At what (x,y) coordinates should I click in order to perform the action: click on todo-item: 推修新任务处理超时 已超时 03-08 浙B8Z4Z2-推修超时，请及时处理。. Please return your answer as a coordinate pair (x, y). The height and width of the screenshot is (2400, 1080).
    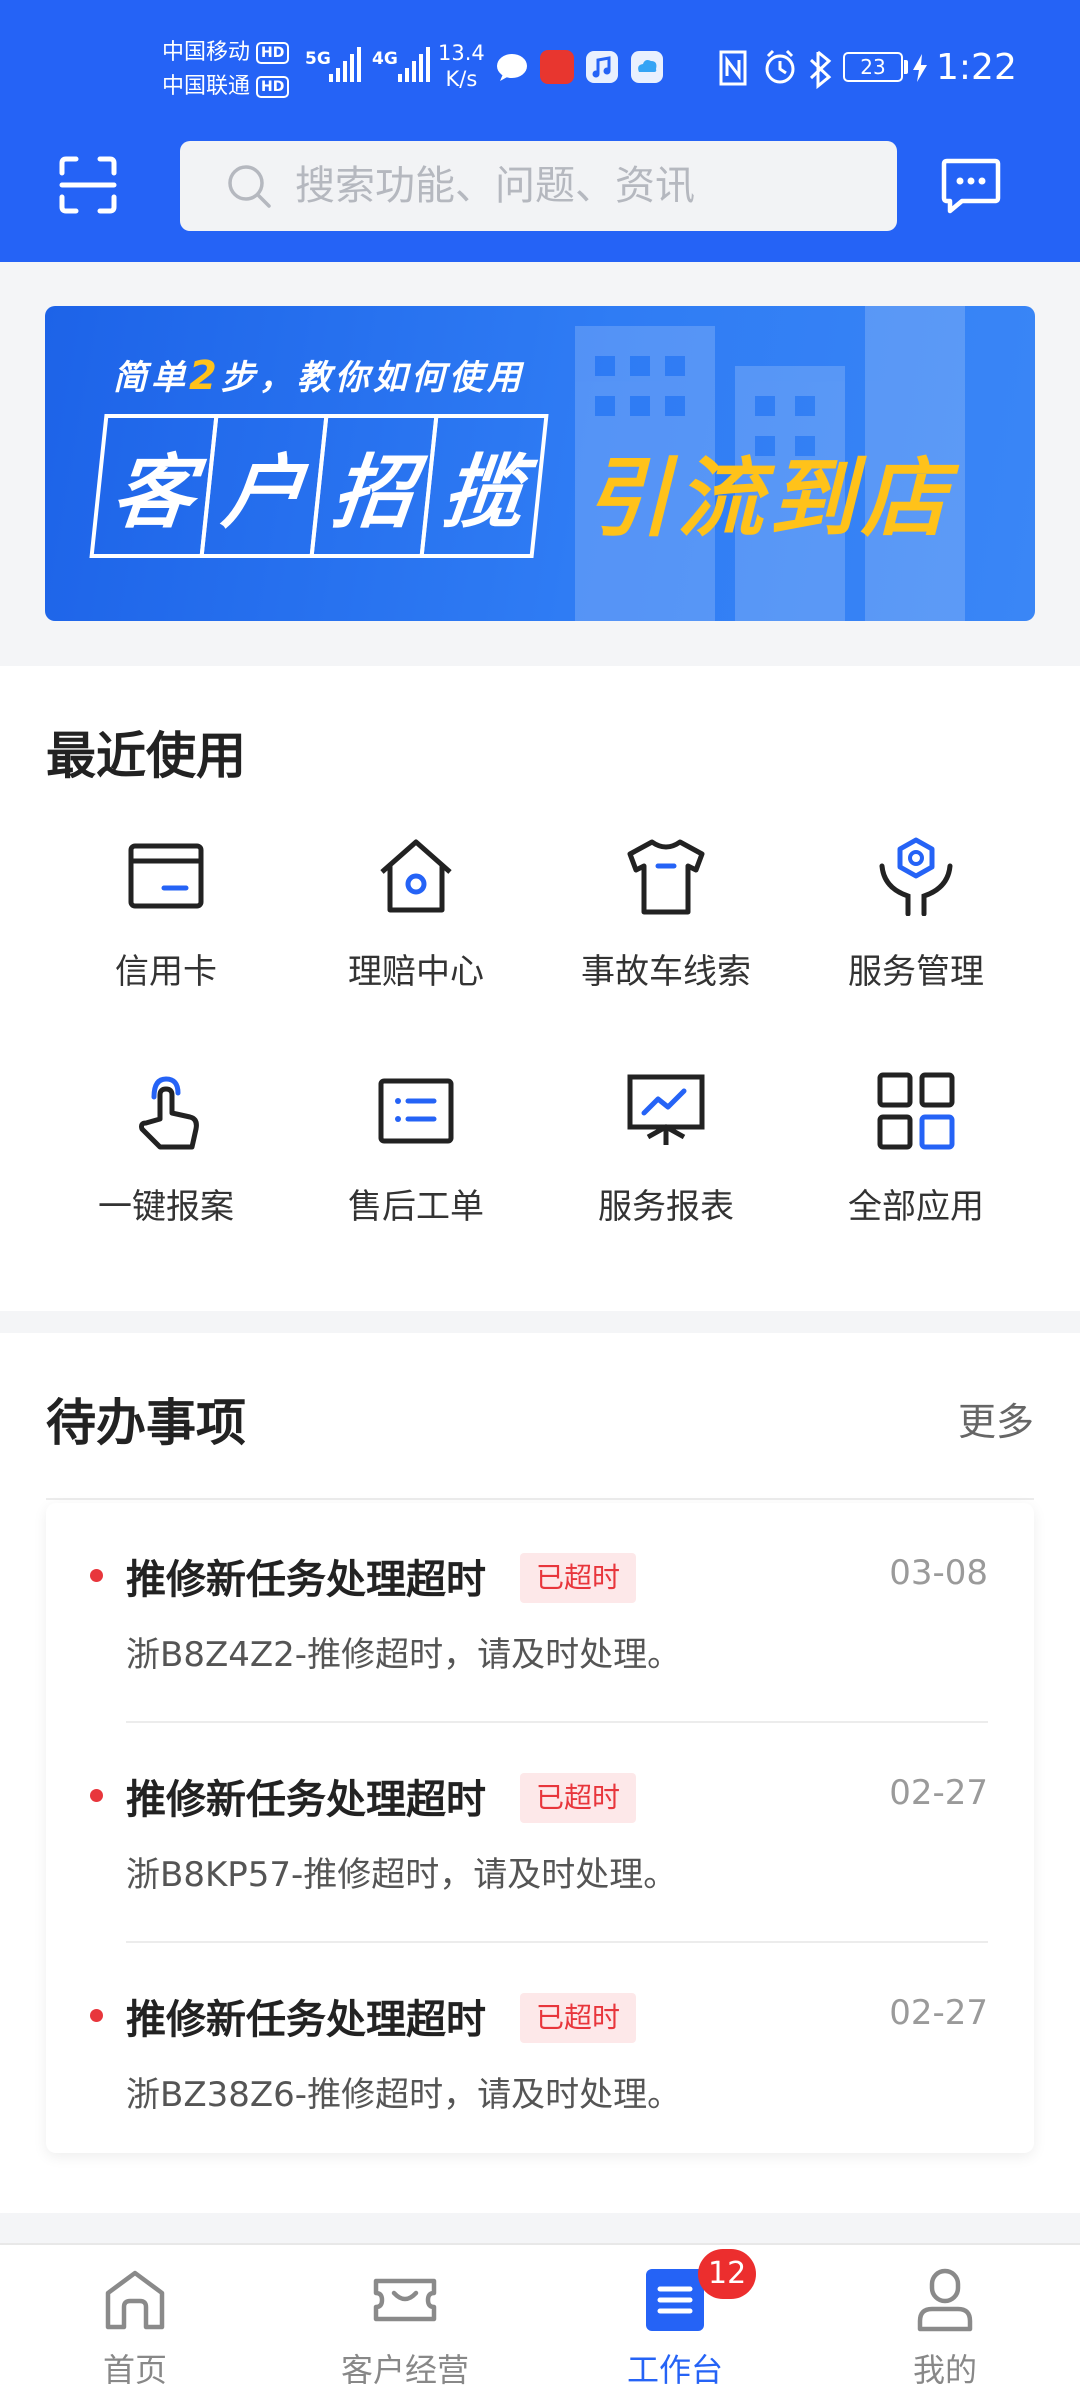
    Looking at the image, I should click on (540, 1613).